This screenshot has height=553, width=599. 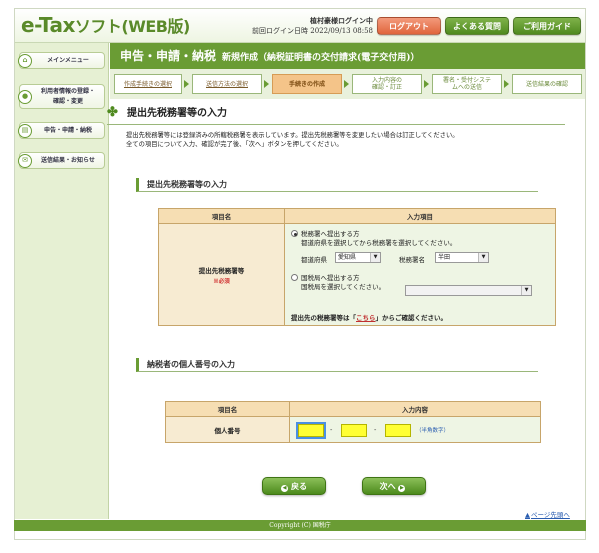 I want to click on subsection-heading-office: 提出先税務署等の入力, so click(x=337, y=185).